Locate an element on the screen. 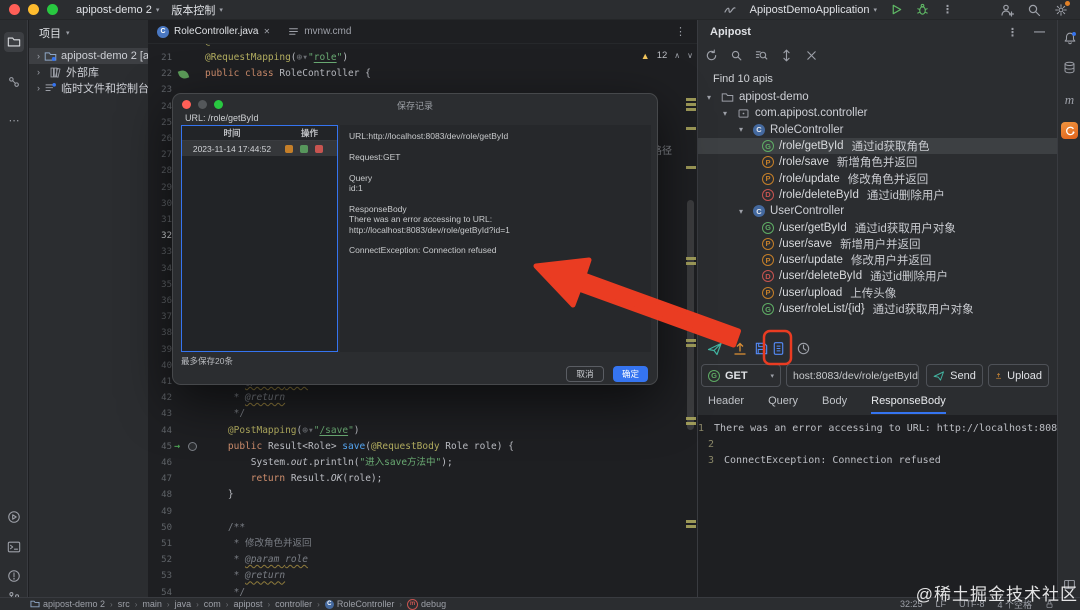 The image size is (1080, 610). vcs-menu: 版本控制 ▾ is located at coordinates (197, 10).